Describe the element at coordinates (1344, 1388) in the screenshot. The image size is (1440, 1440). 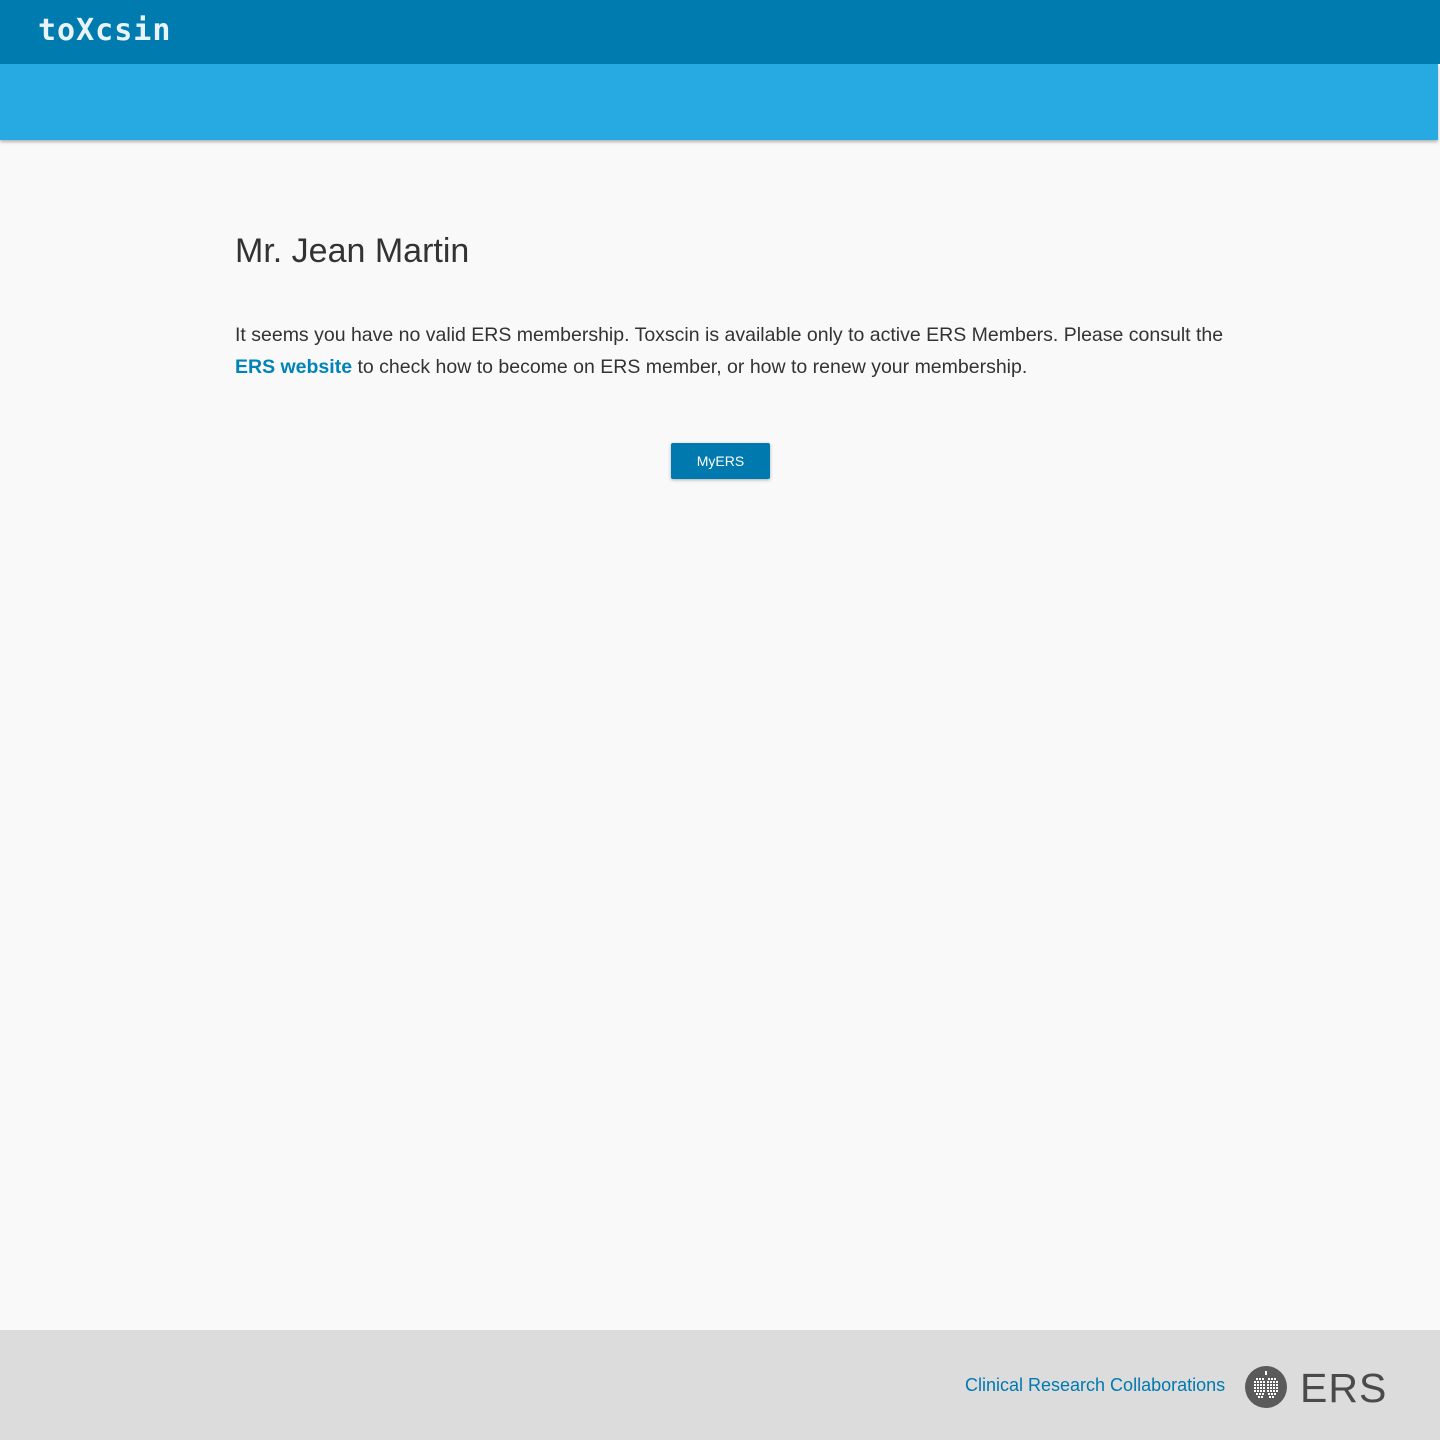
I see `ers-wordmark: ERS` at that location.